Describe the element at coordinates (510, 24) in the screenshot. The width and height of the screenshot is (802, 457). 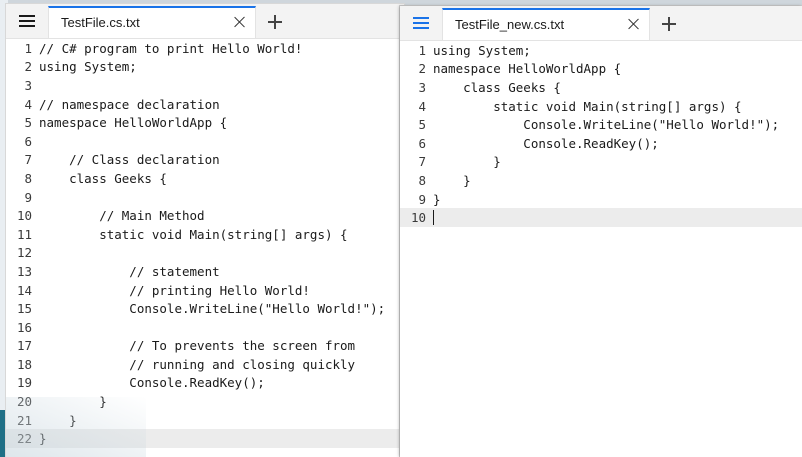
I see `tab-title: TestFile_new.cs.txt` at that location.